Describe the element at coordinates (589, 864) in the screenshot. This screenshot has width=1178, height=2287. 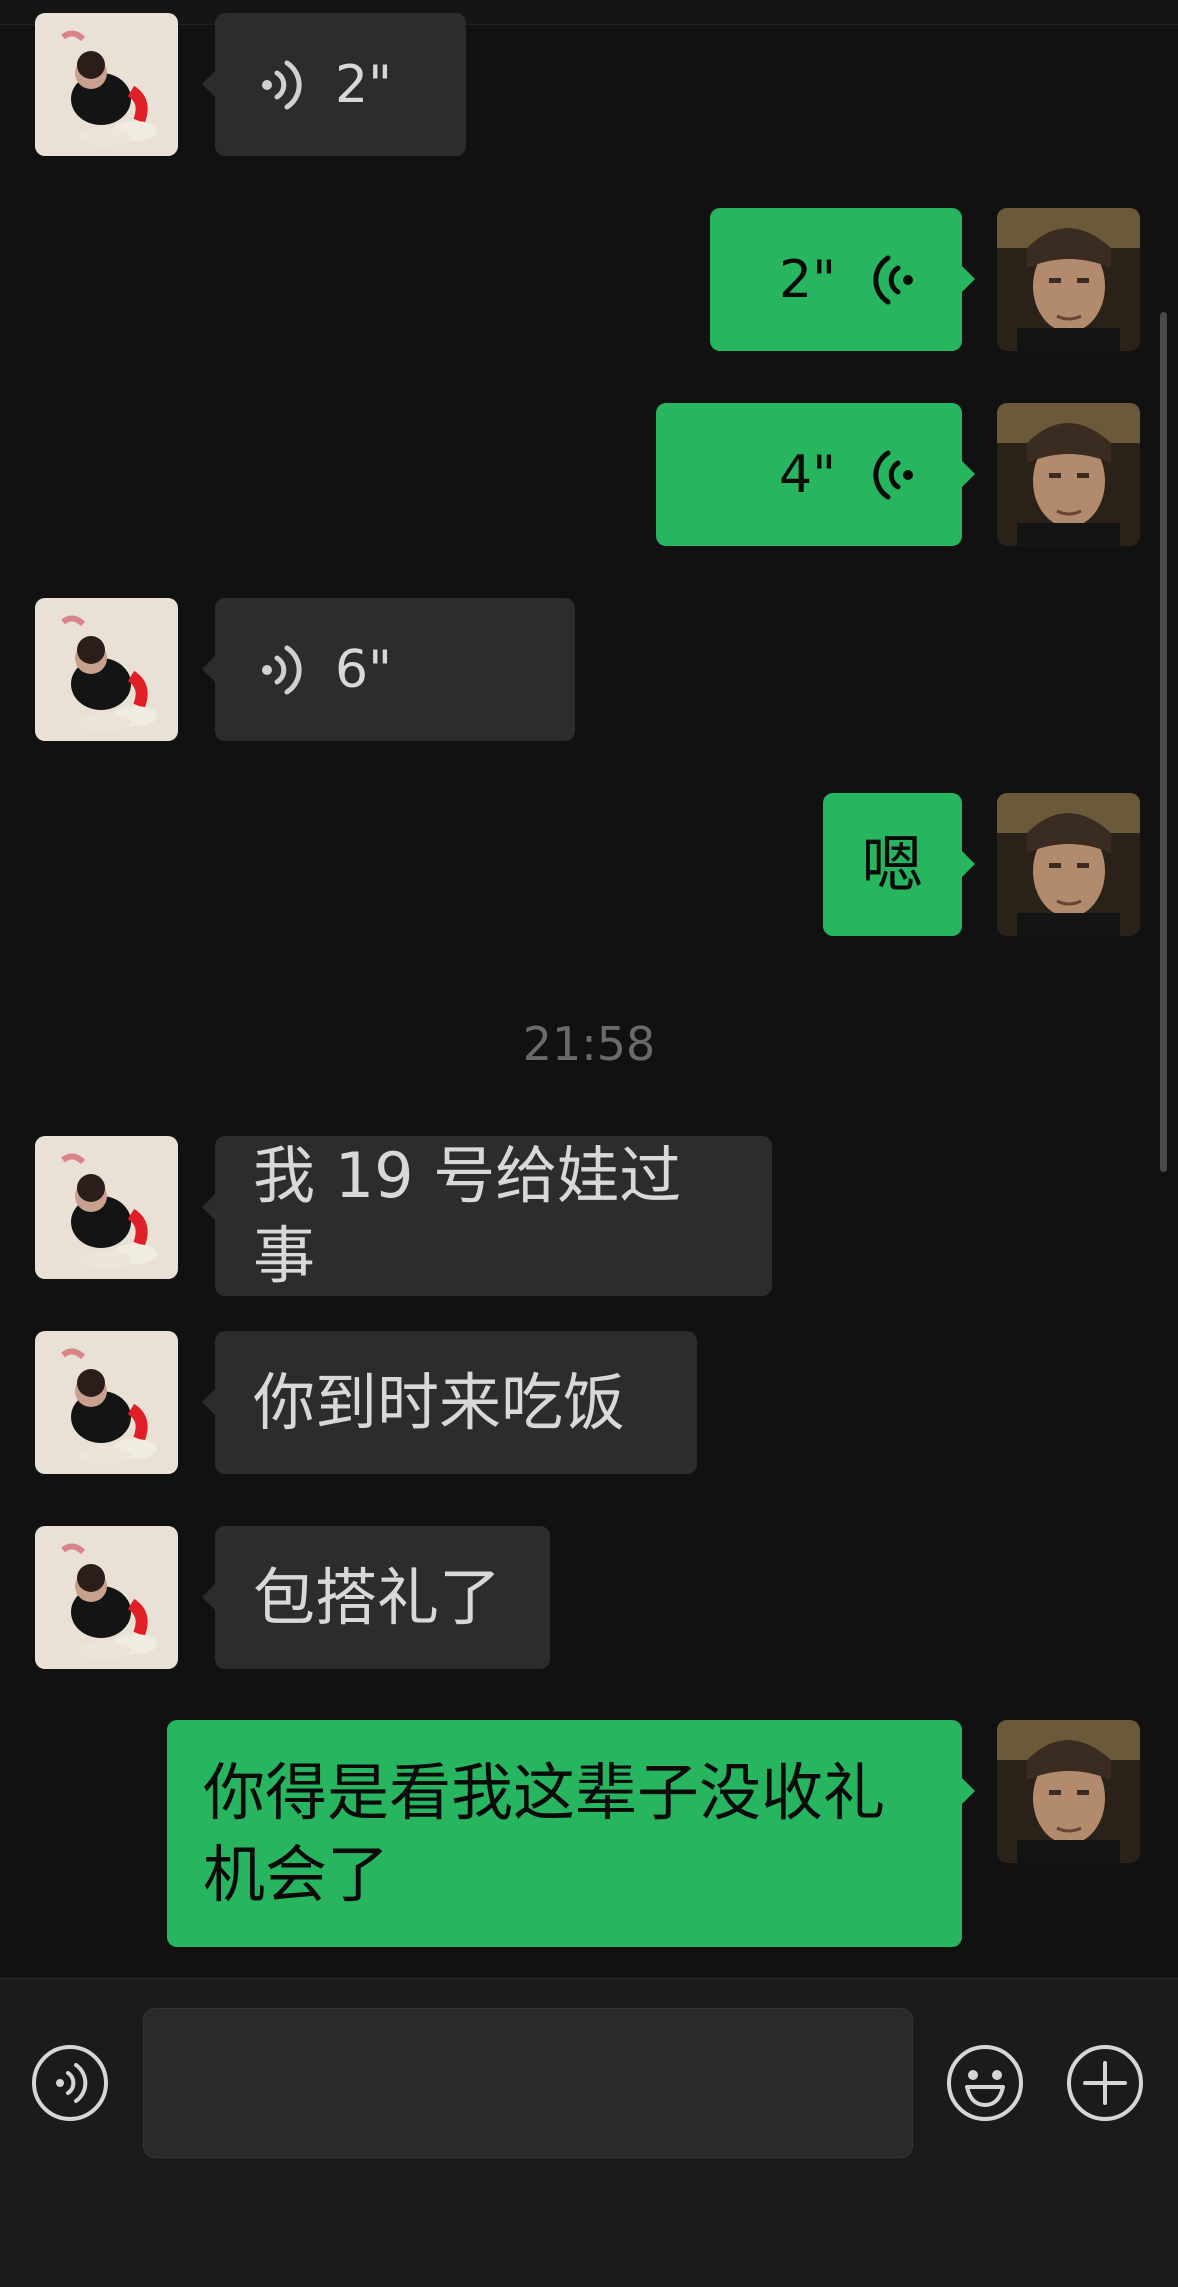
I see `message-row: 嗯` at that location.